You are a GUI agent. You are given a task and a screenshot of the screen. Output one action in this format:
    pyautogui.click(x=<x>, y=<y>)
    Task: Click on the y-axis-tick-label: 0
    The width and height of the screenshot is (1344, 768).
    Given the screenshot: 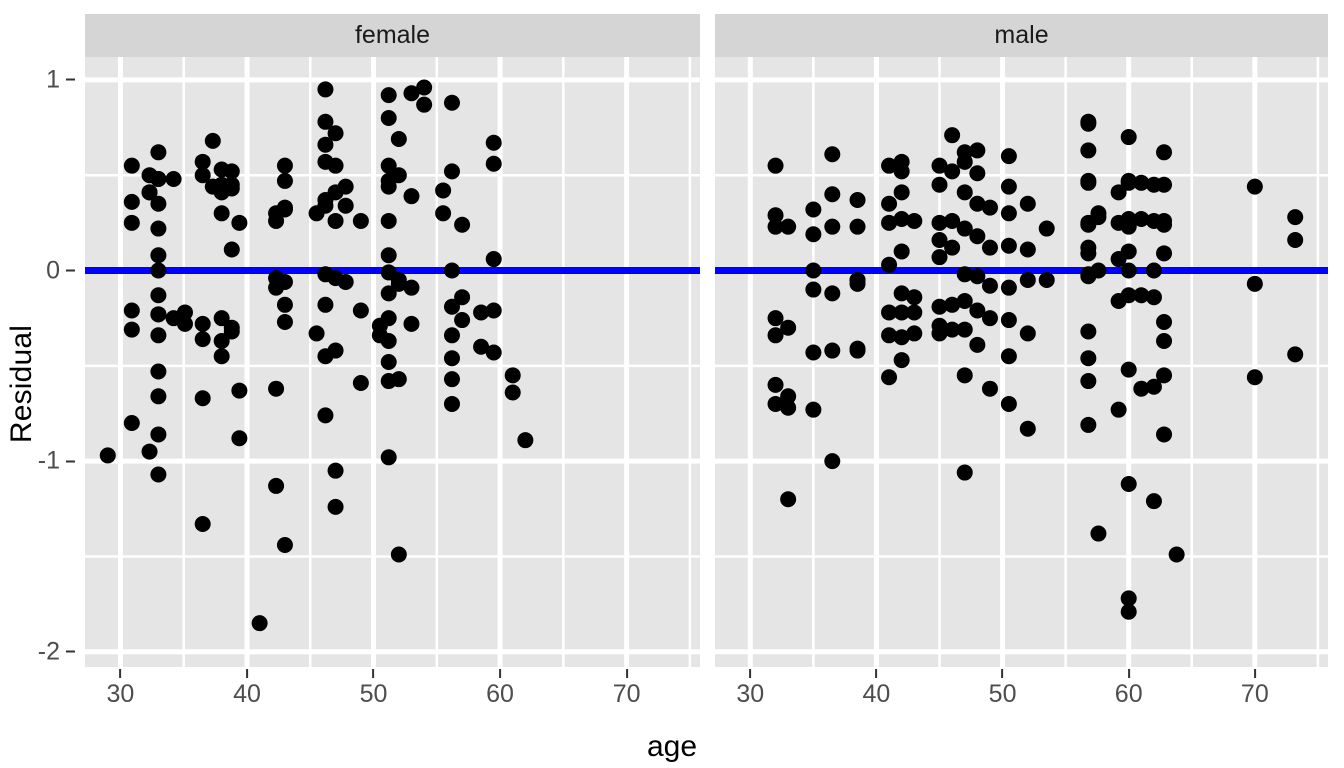 What is the action you would take?
    pyautogui.click(x=53, y=270)
    